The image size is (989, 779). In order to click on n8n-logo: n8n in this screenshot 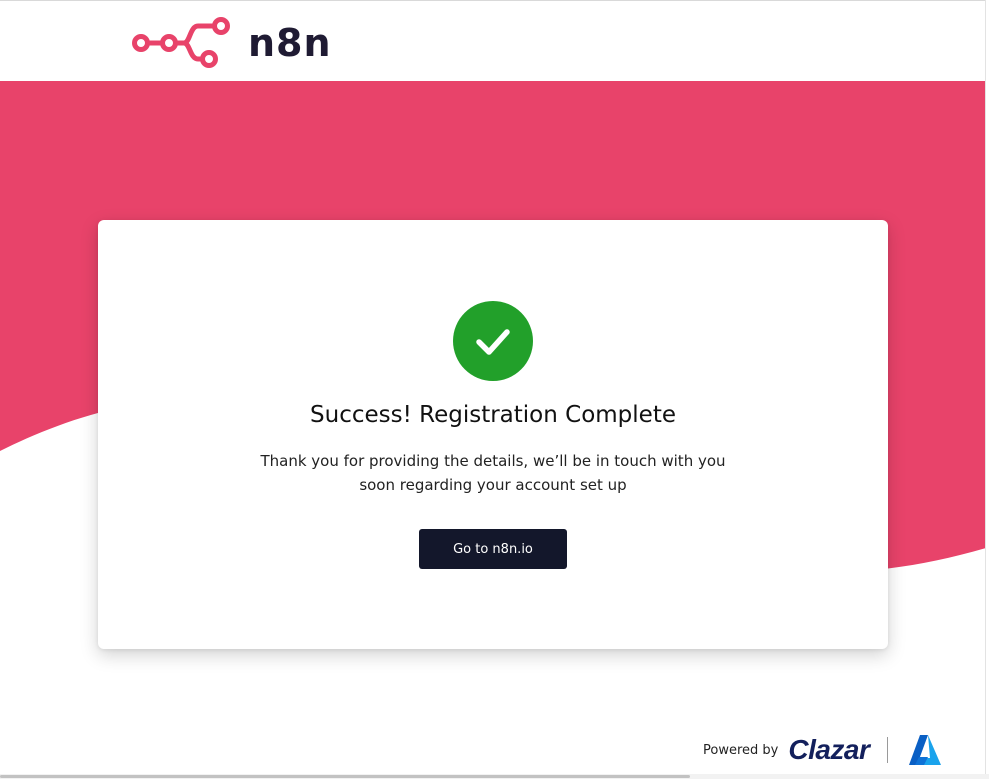, I will do `click(232, 43)`.